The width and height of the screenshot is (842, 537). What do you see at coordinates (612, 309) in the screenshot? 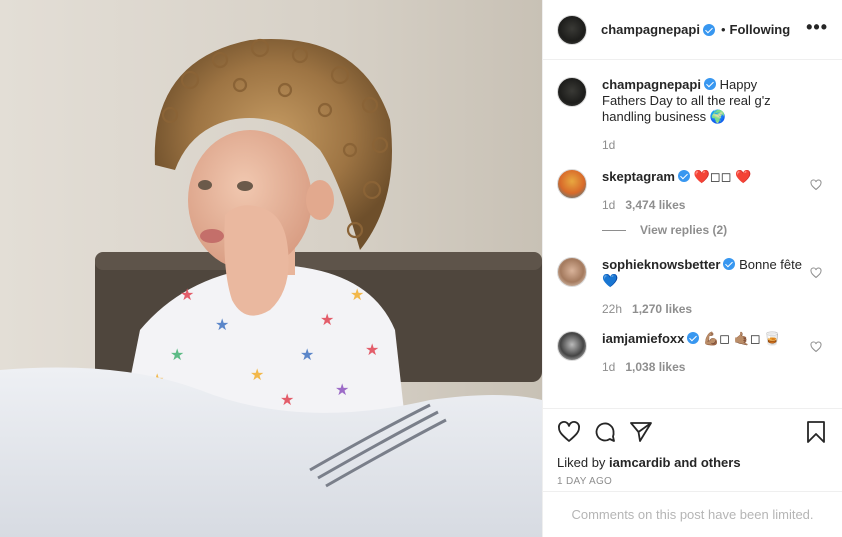
I see `comment-time: 22h` at bounding box center [612, 309].